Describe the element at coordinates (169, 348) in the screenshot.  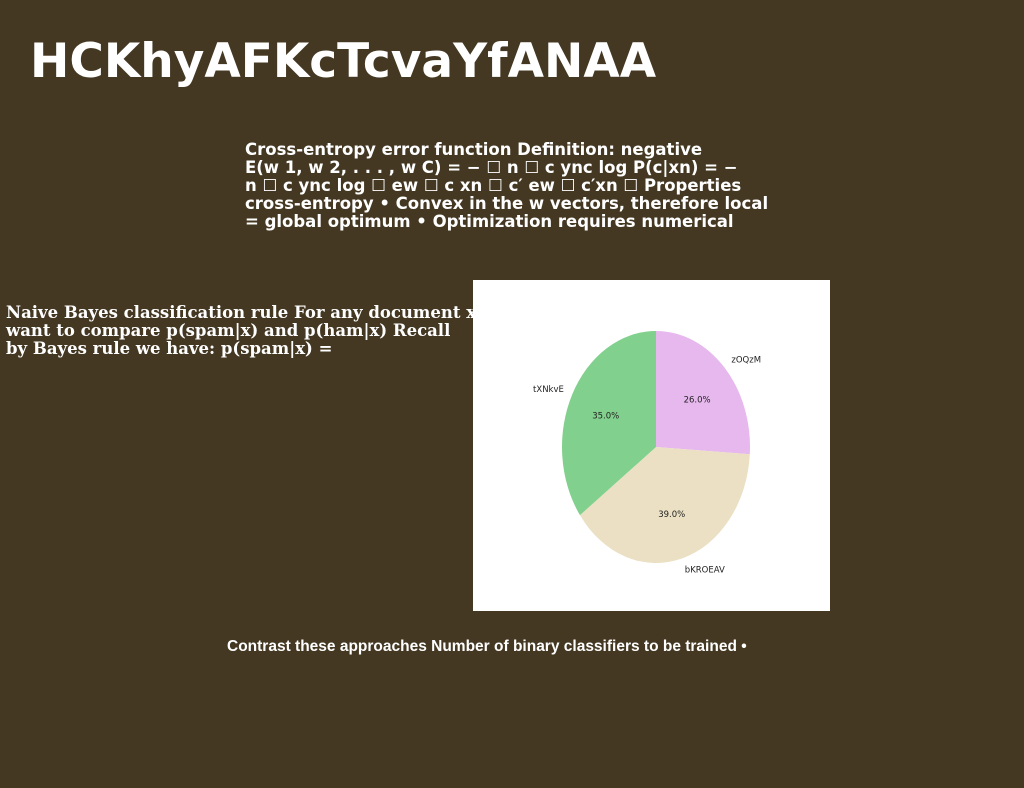
I see `text-line: by Bayes rule we have: p(spam|x) =` at that location.